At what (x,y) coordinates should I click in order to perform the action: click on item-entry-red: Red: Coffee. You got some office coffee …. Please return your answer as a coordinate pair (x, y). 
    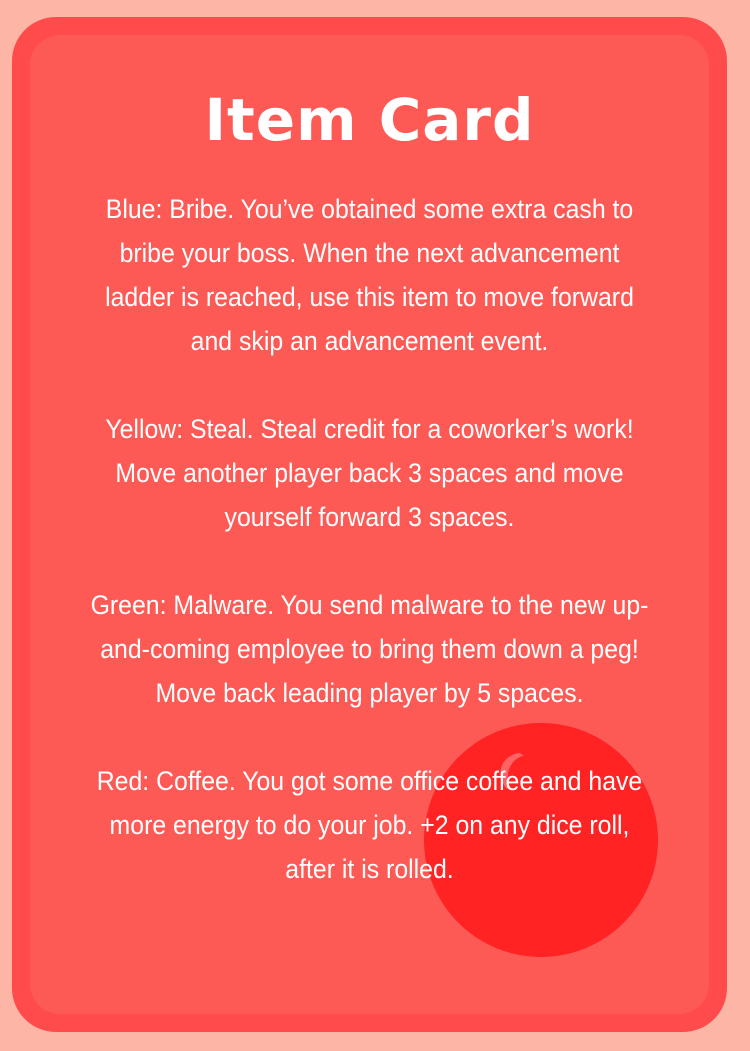
    Looking at the image, I should click on (369, 825).